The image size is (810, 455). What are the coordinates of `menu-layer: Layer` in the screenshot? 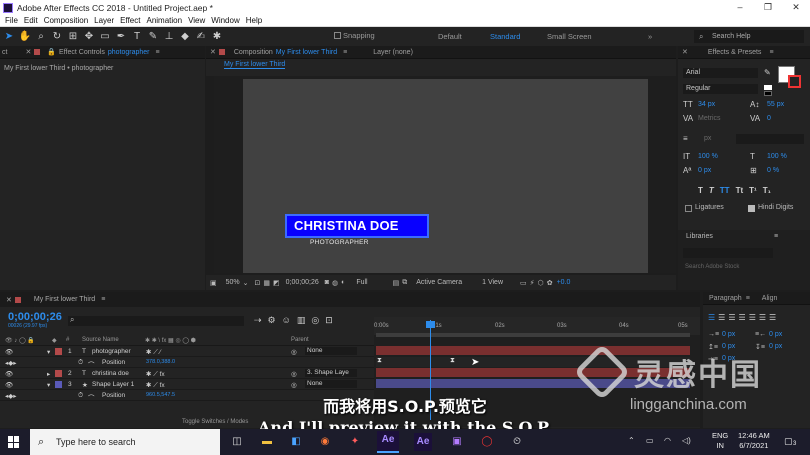 It's located at (104, 20).